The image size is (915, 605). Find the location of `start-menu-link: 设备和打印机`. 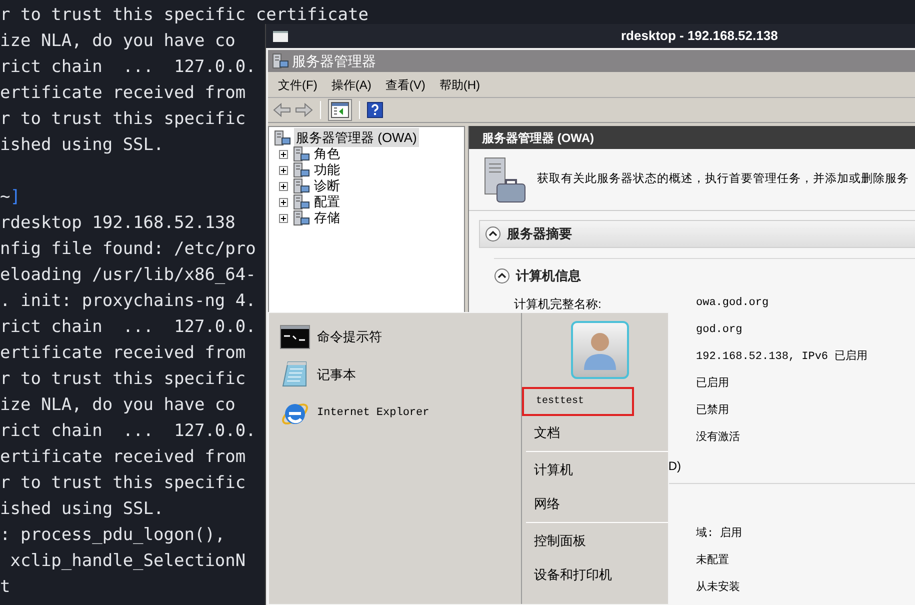

start-menu-link: 设备和打印机 is located at coordinates (595, 575).